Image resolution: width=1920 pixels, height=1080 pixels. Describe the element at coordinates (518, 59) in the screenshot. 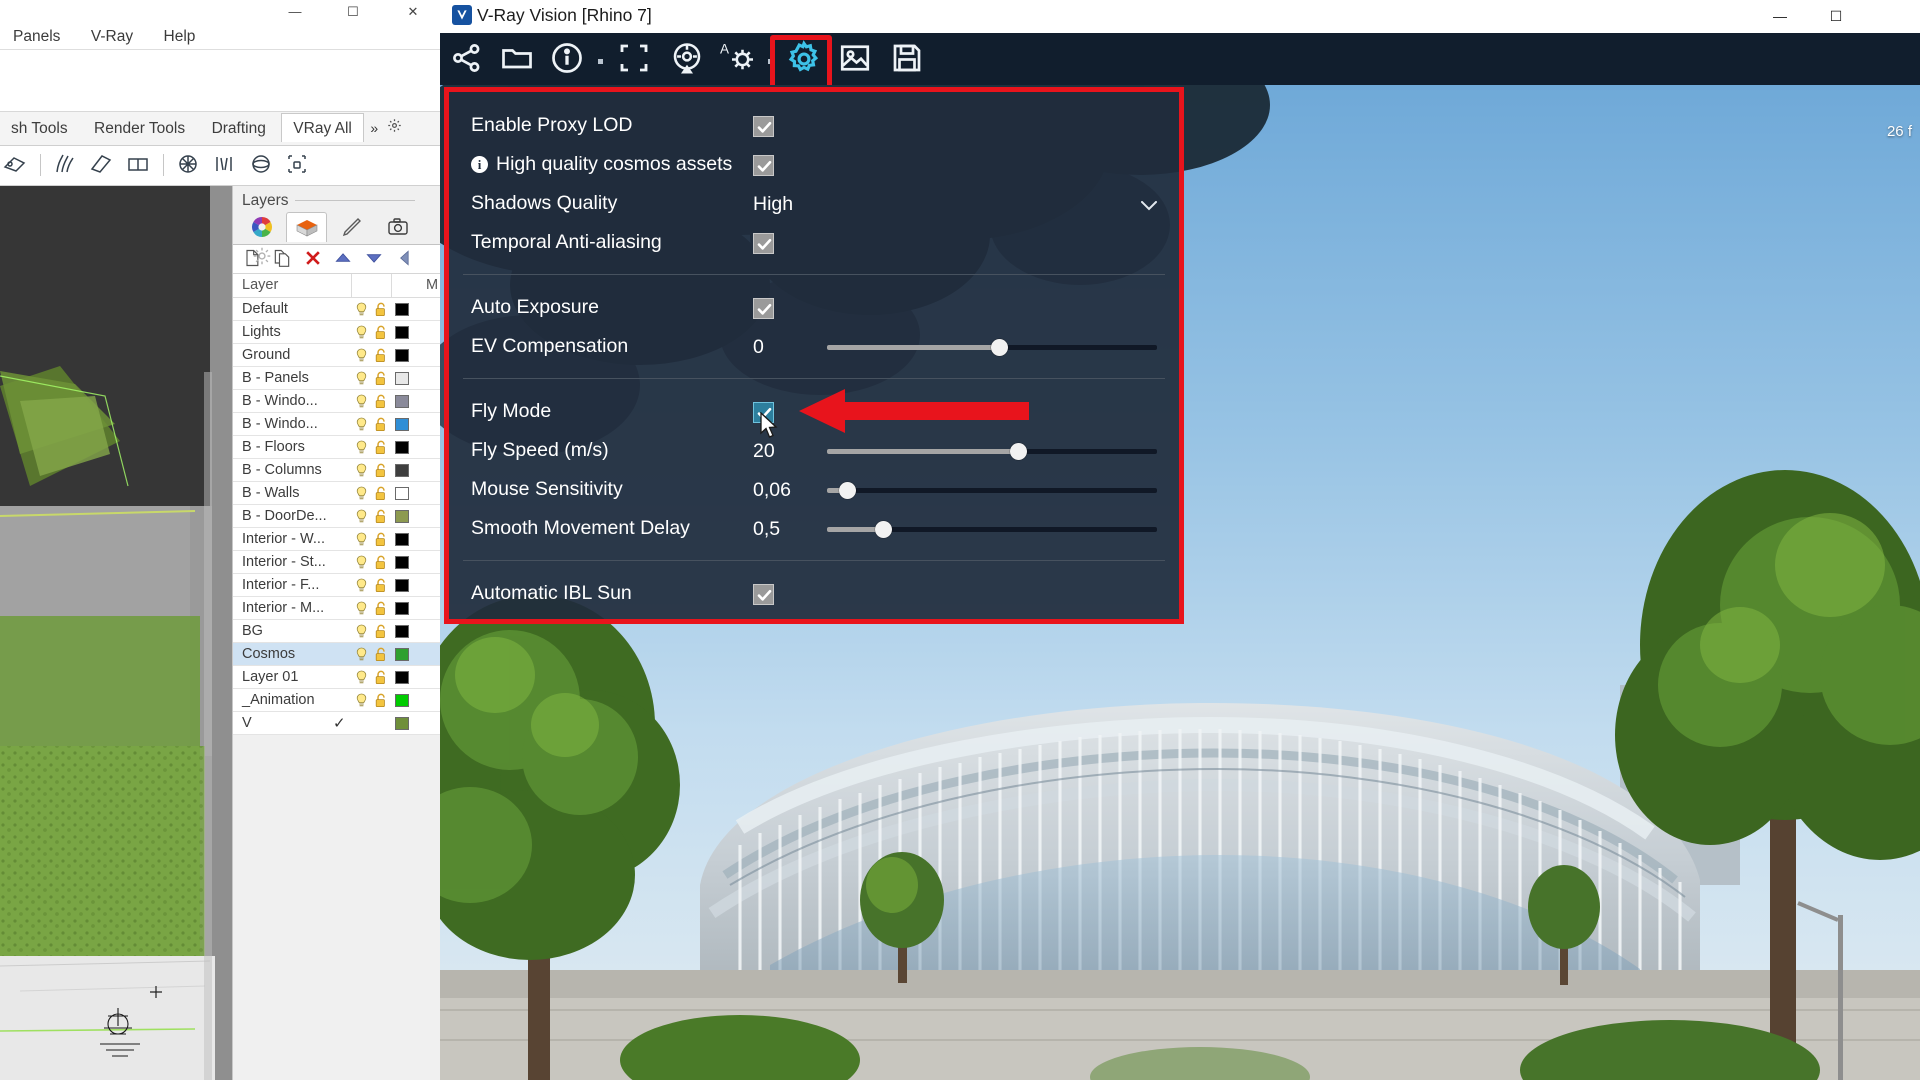

I see `open-folder-icon` at that location.